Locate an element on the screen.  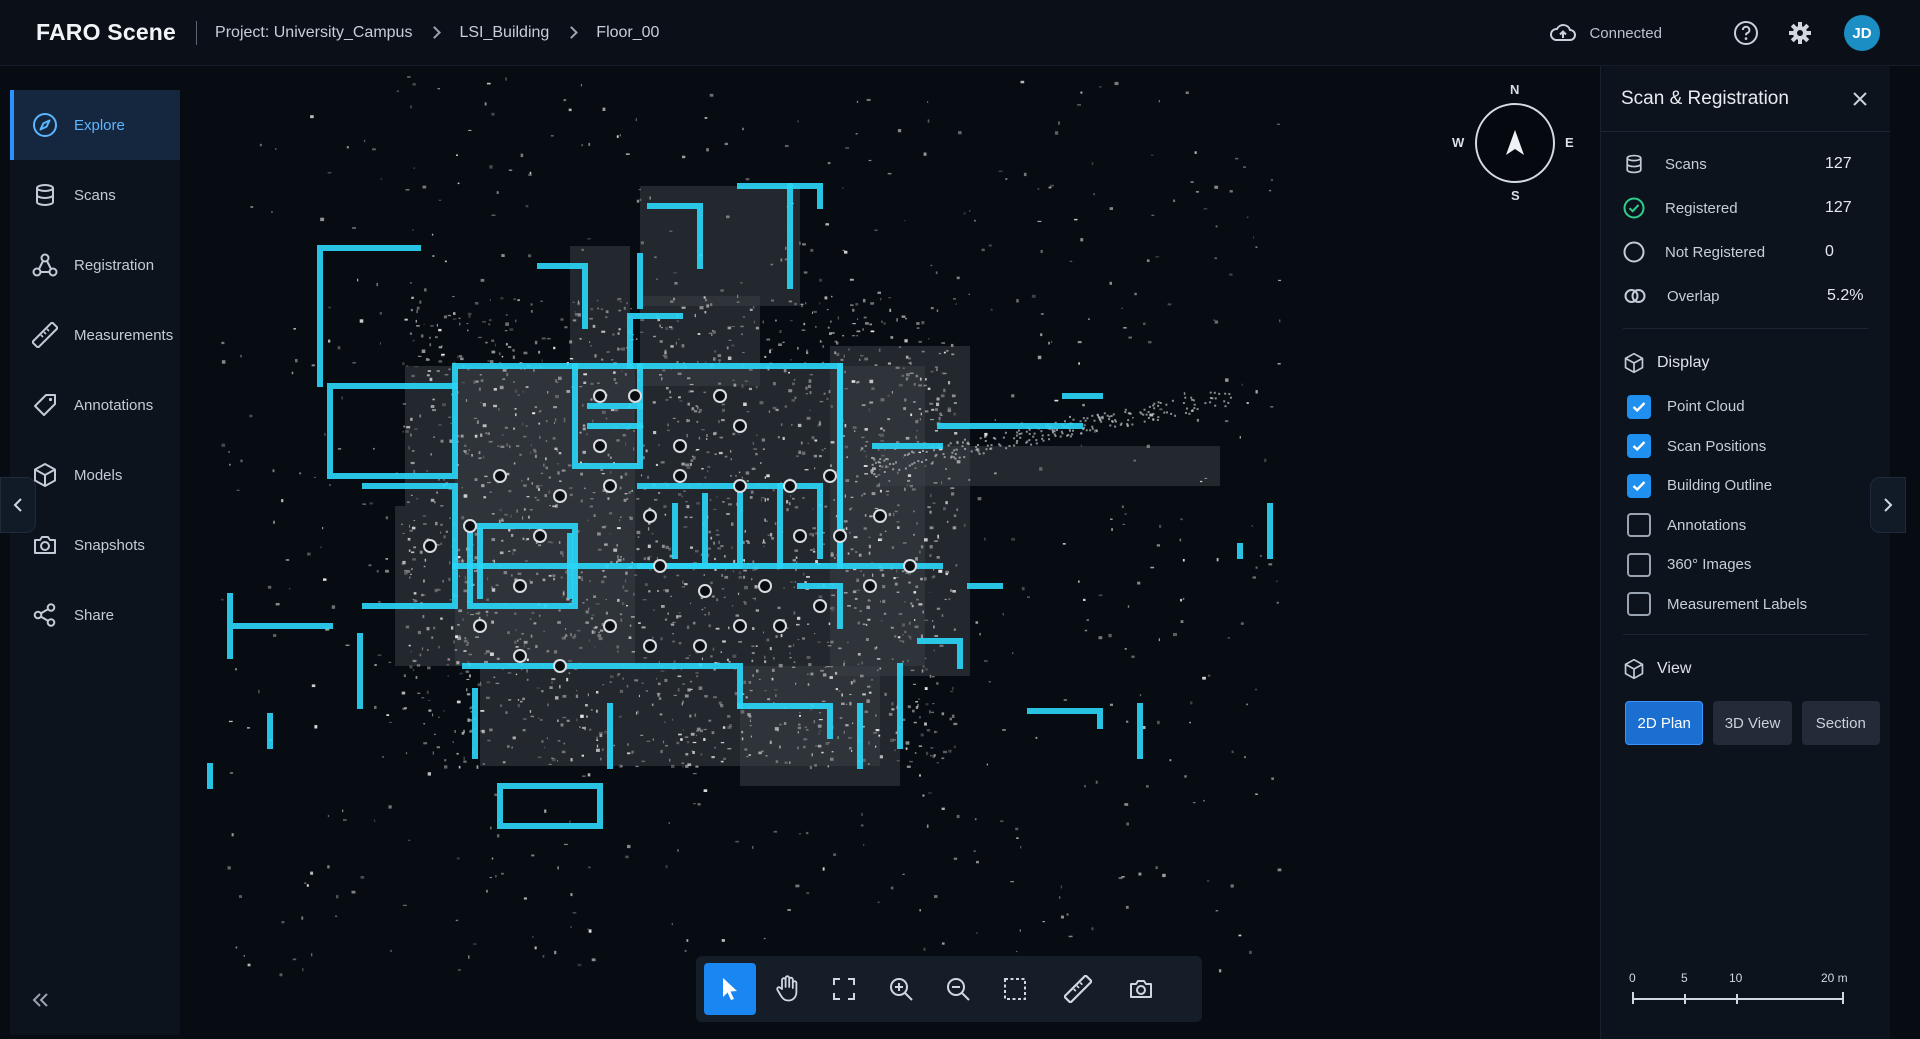
breadcrumb-floor: Floor_00 is located at coordinates (627, 33).